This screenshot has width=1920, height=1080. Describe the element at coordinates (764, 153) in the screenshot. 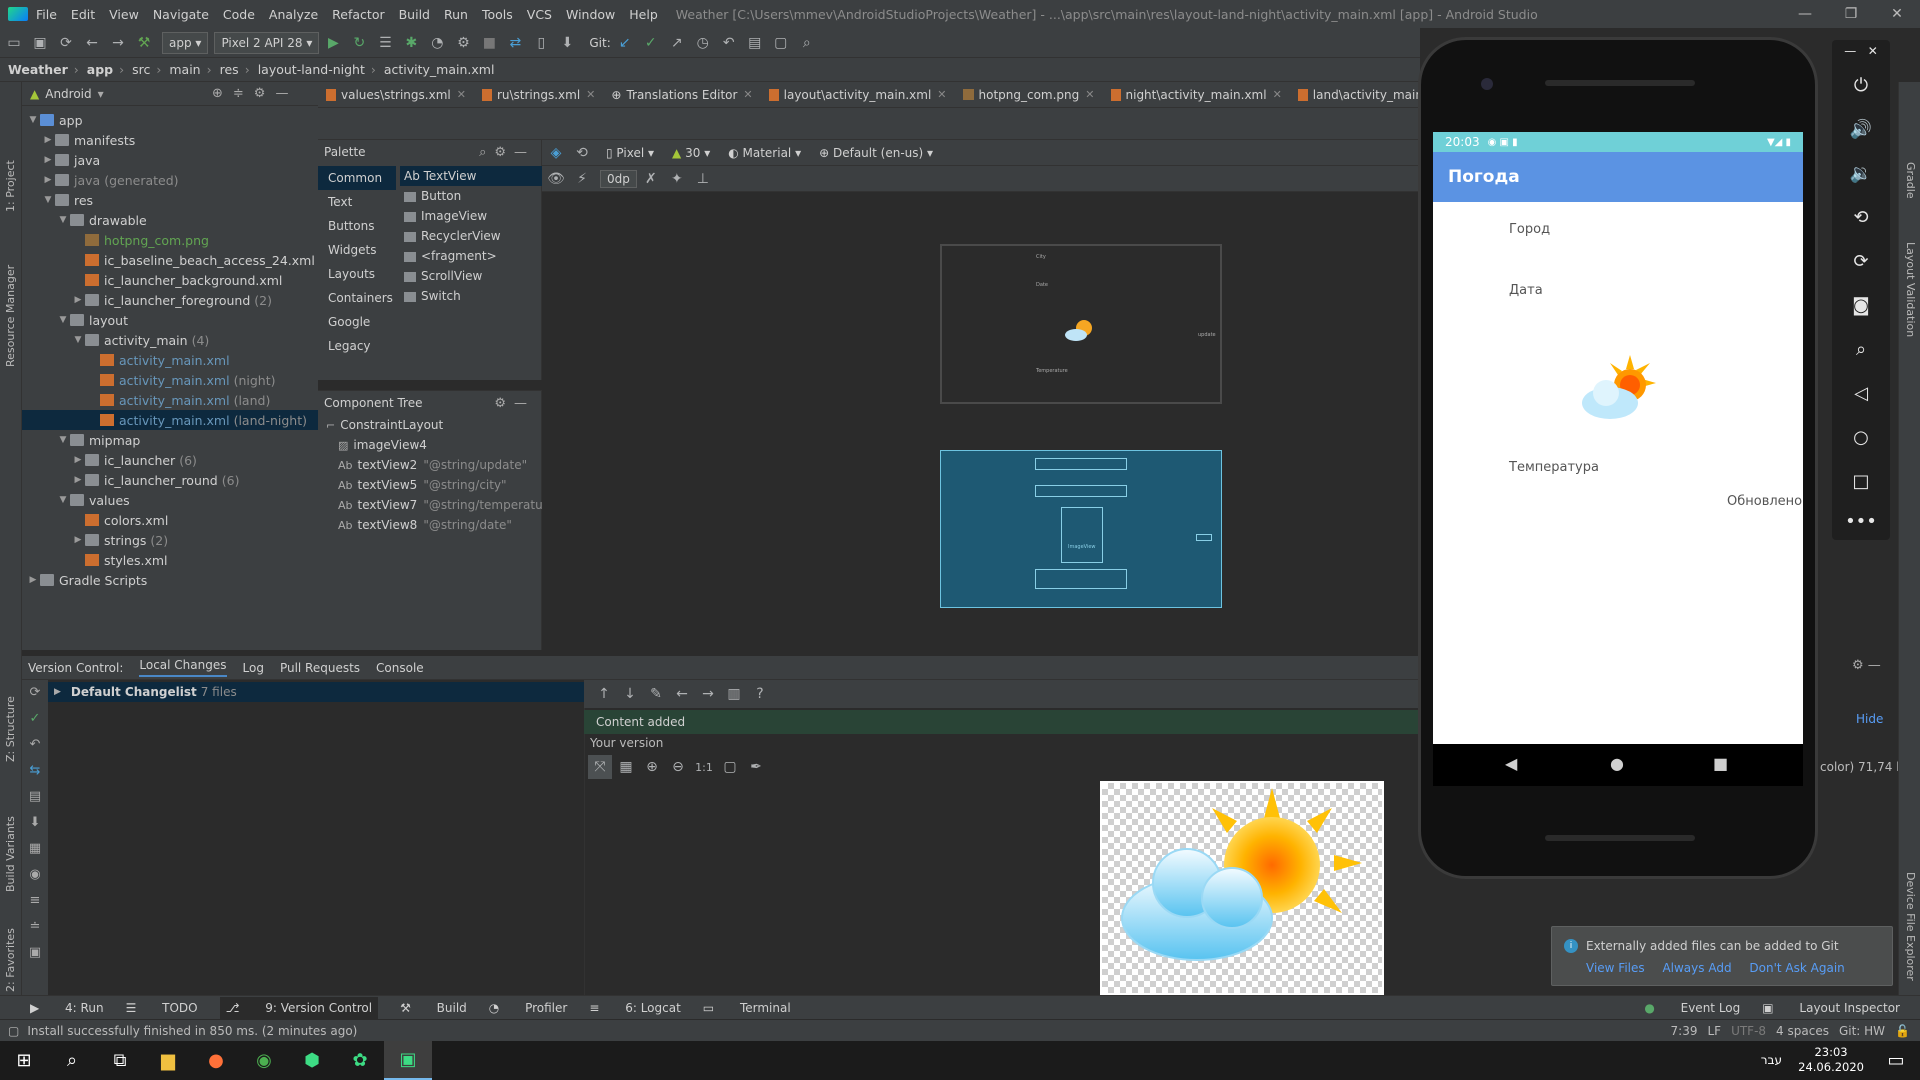

I see `theme-select: ◐ Material ▾` at that location.